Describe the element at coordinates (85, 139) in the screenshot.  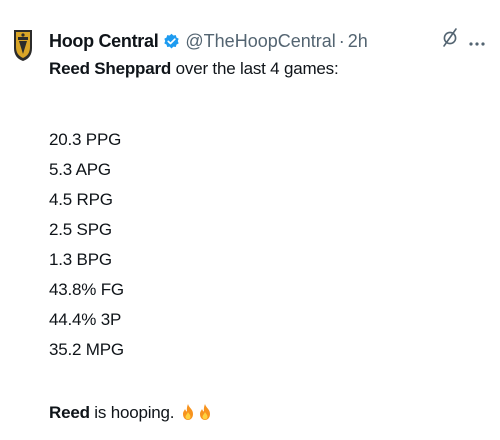
I see `stat-line: 20.3 PPG` at that location.